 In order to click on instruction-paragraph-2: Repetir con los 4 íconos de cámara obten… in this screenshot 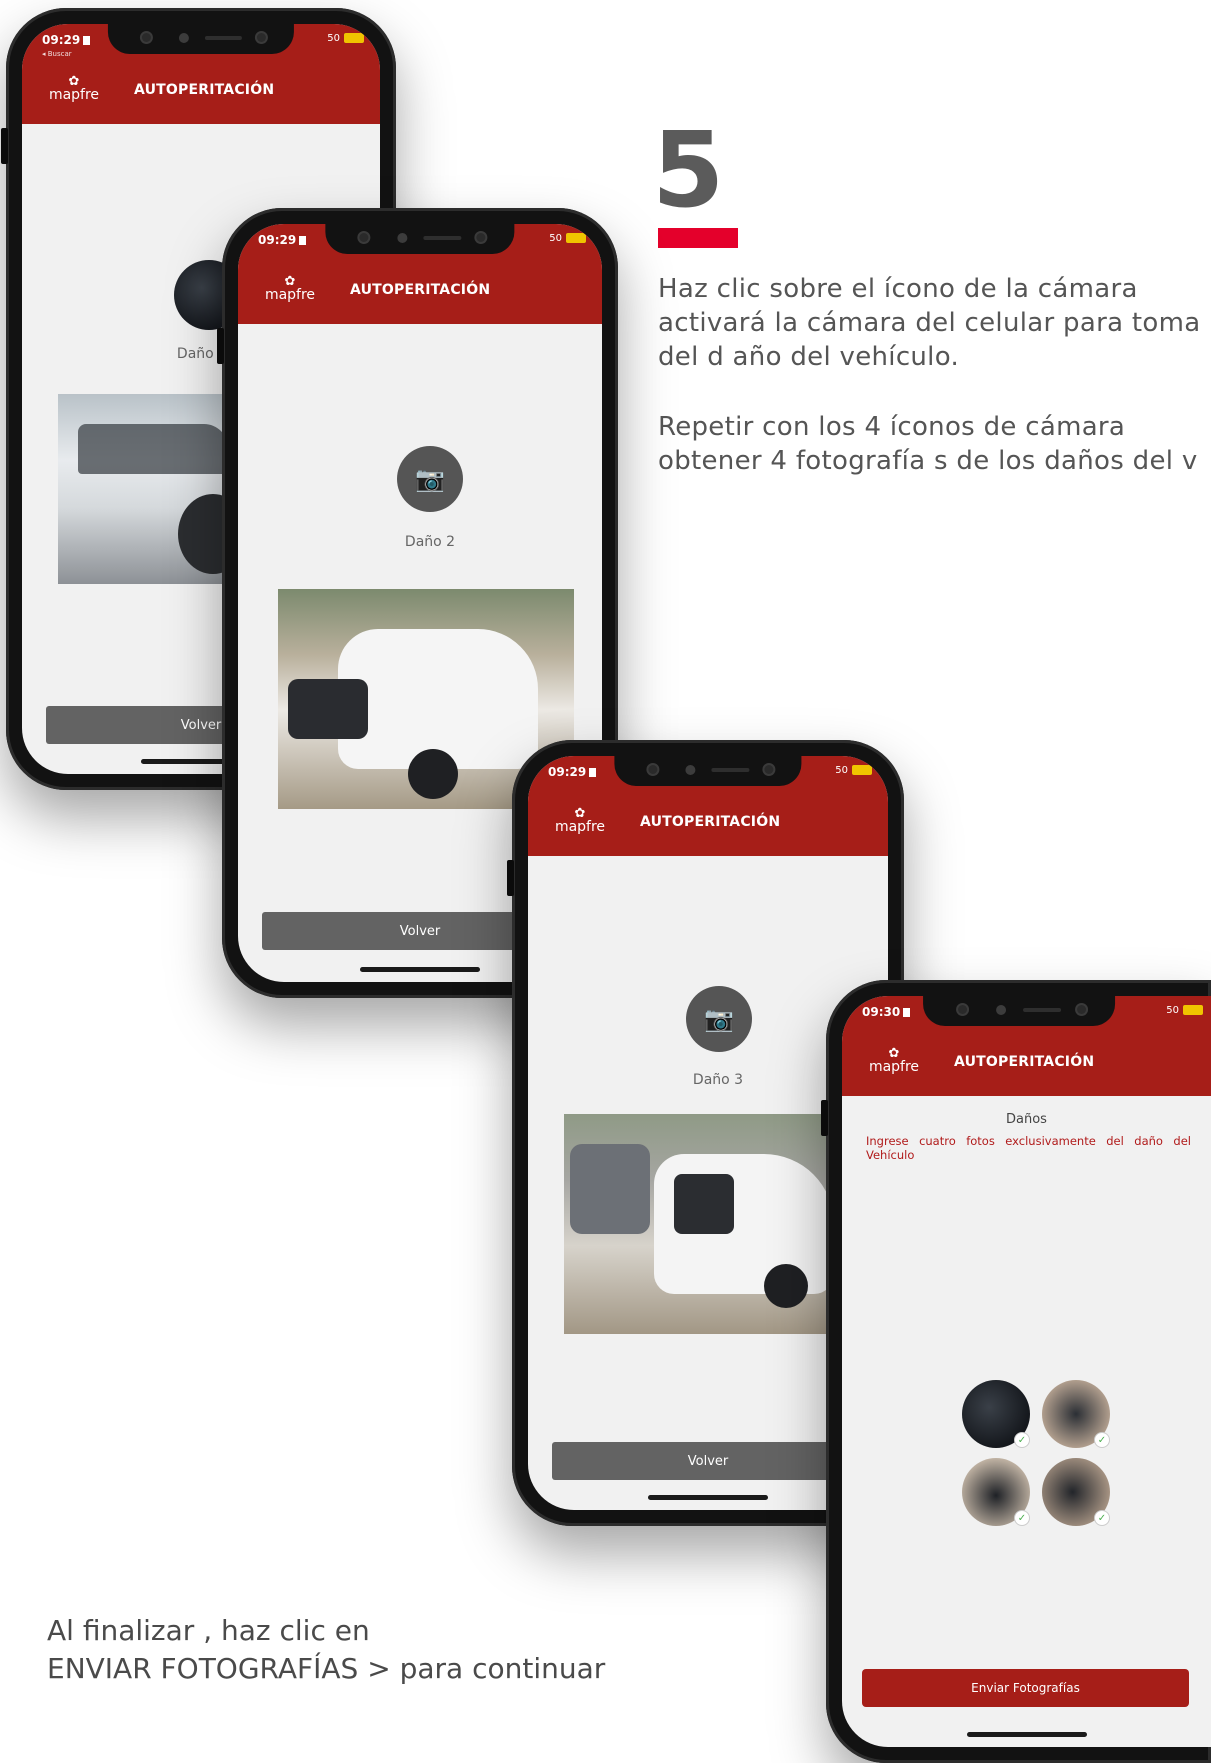, I will do `click(934, 444)`.